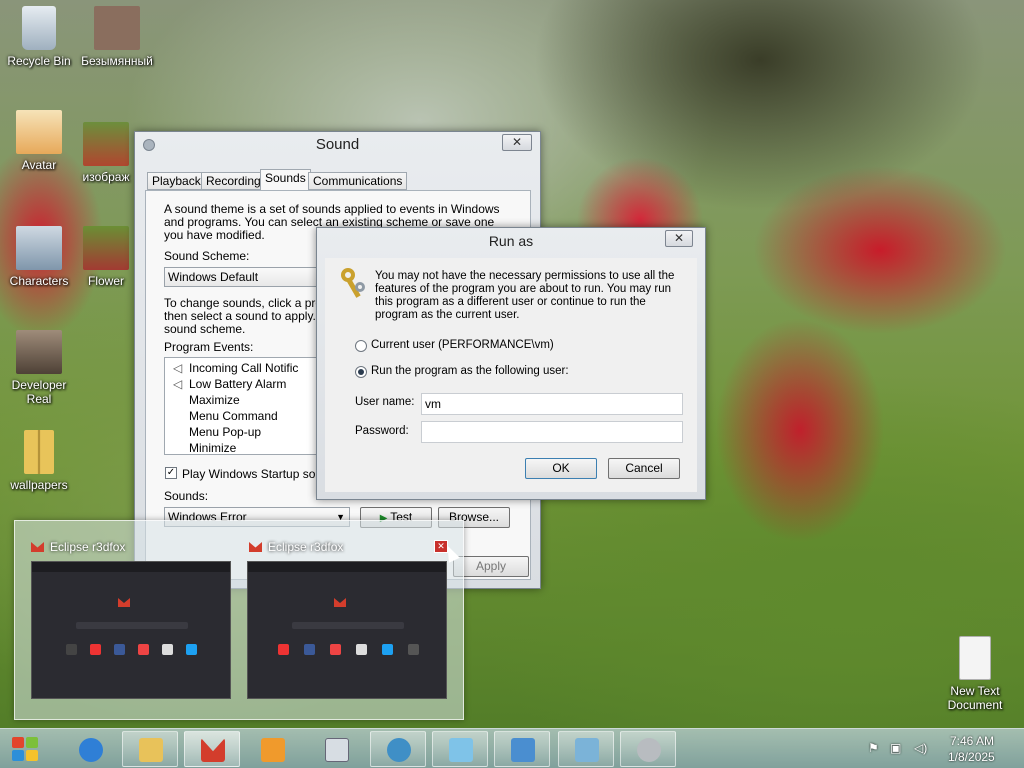  Describe the element at coordinates (106, 248) in the screenshot. I see `flower-picture-icon` at that location.